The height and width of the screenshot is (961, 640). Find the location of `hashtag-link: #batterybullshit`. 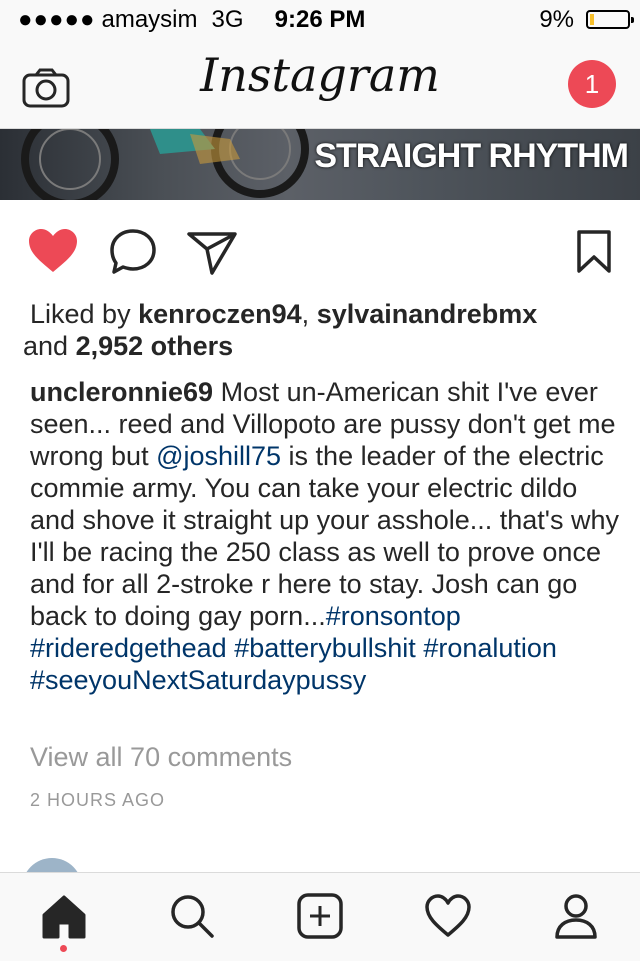

hashtag-link: #batterybullshit is located at coordinates (325, 648).